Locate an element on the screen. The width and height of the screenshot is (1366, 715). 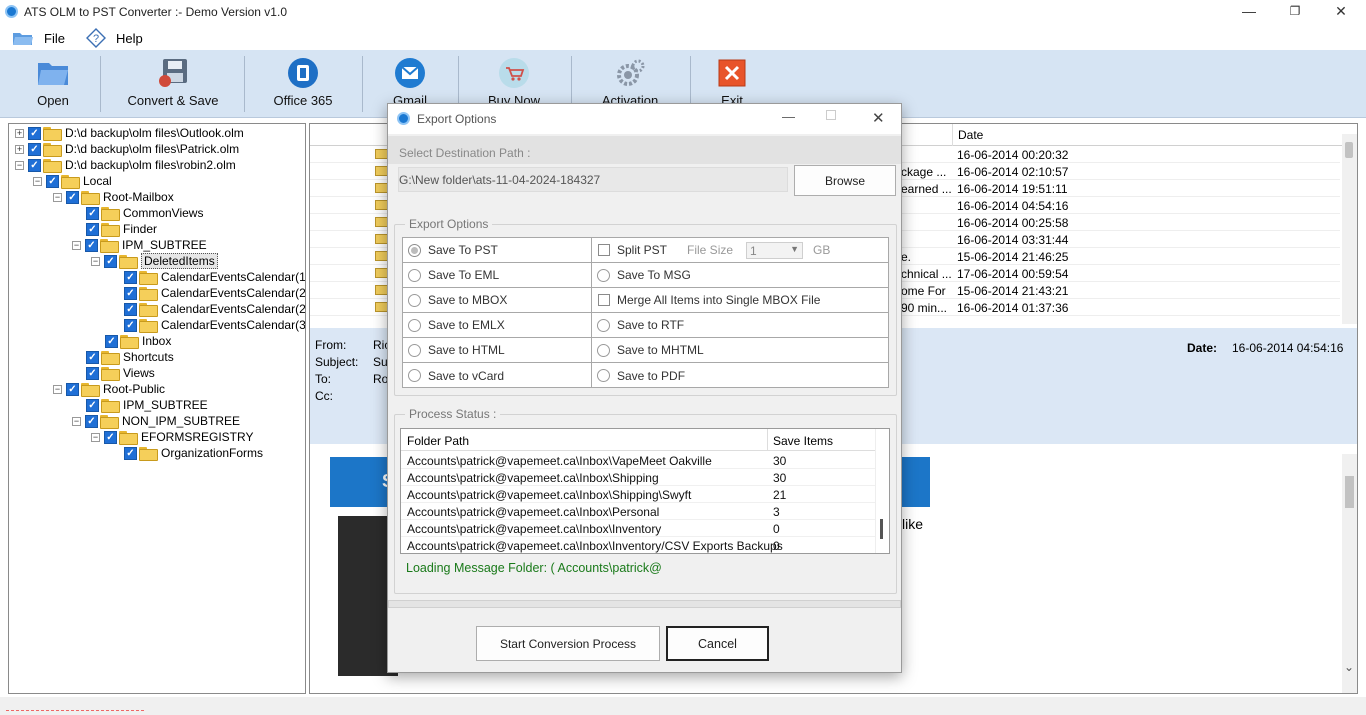
save-to-html-option: Save to HTML is located at coordinates (497, 350).